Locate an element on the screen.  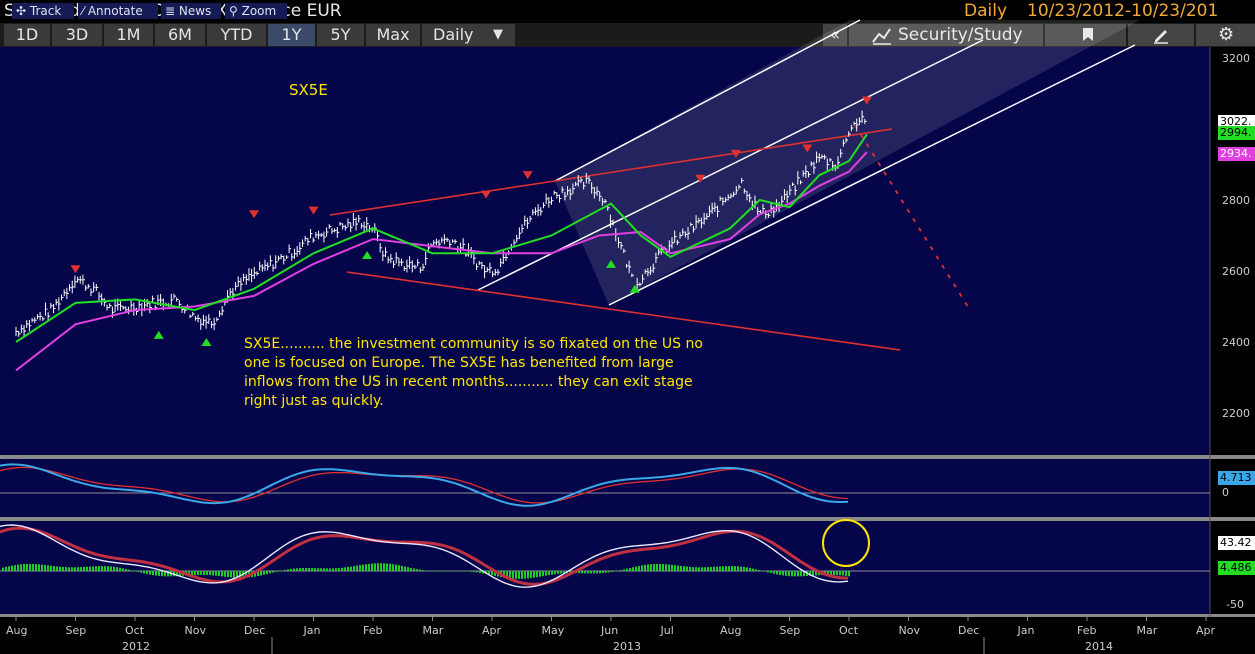
x-tick-label: Aug is located at coordinates (17, 630).